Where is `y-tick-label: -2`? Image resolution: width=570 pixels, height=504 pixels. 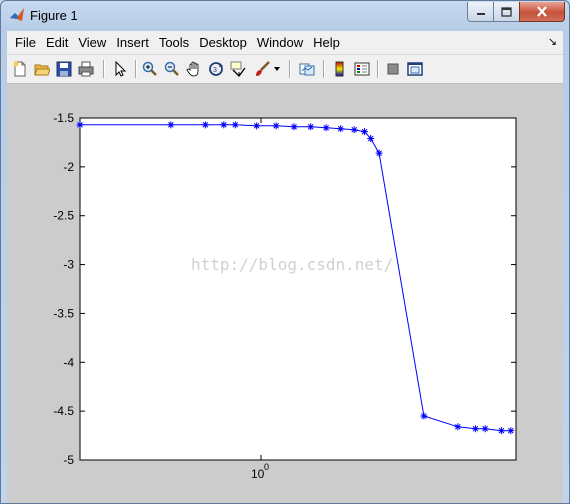 y-tick-label: -2 is located at coordinates (68, 167).